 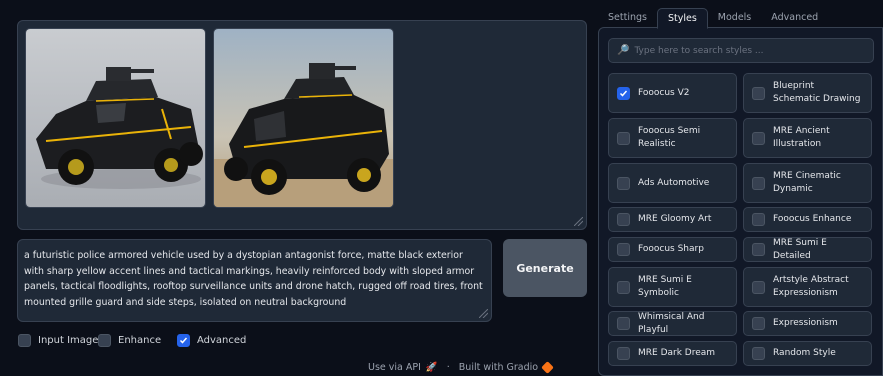 I want to click on style-label: Fooocus Sharp, so click(x=671, y=249).